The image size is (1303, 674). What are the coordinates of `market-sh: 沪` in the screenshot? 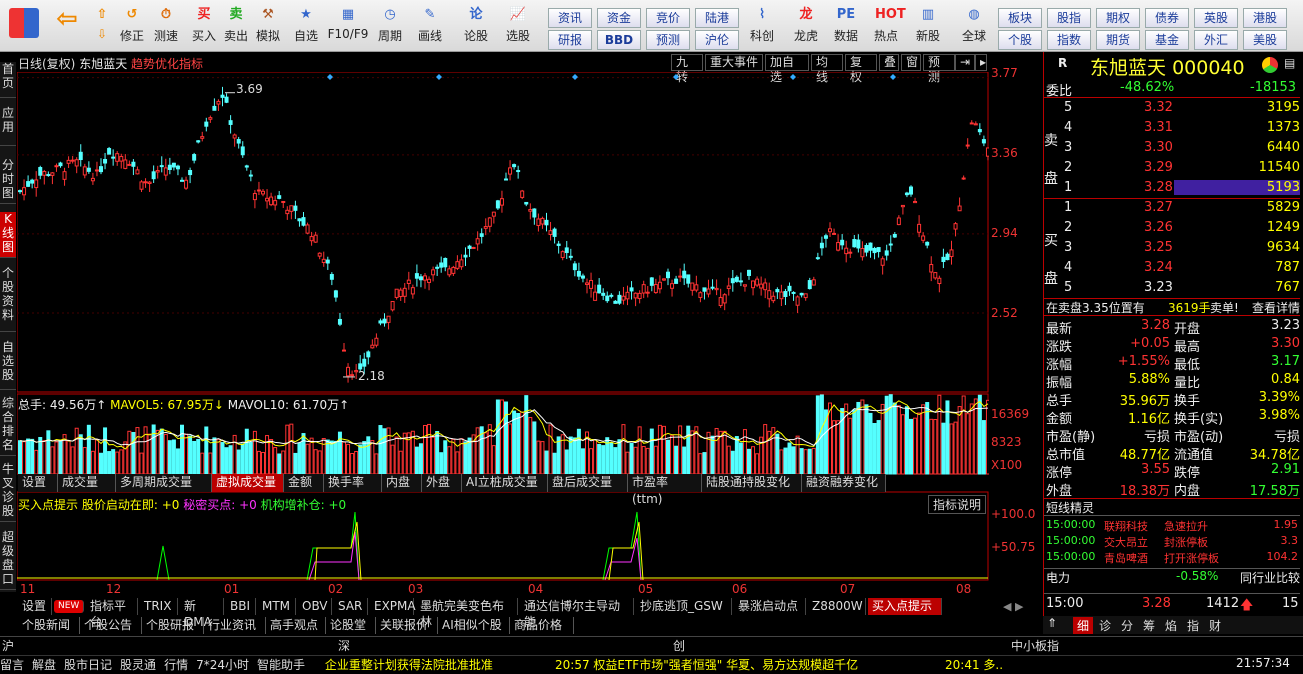 It's located at (8, 645).